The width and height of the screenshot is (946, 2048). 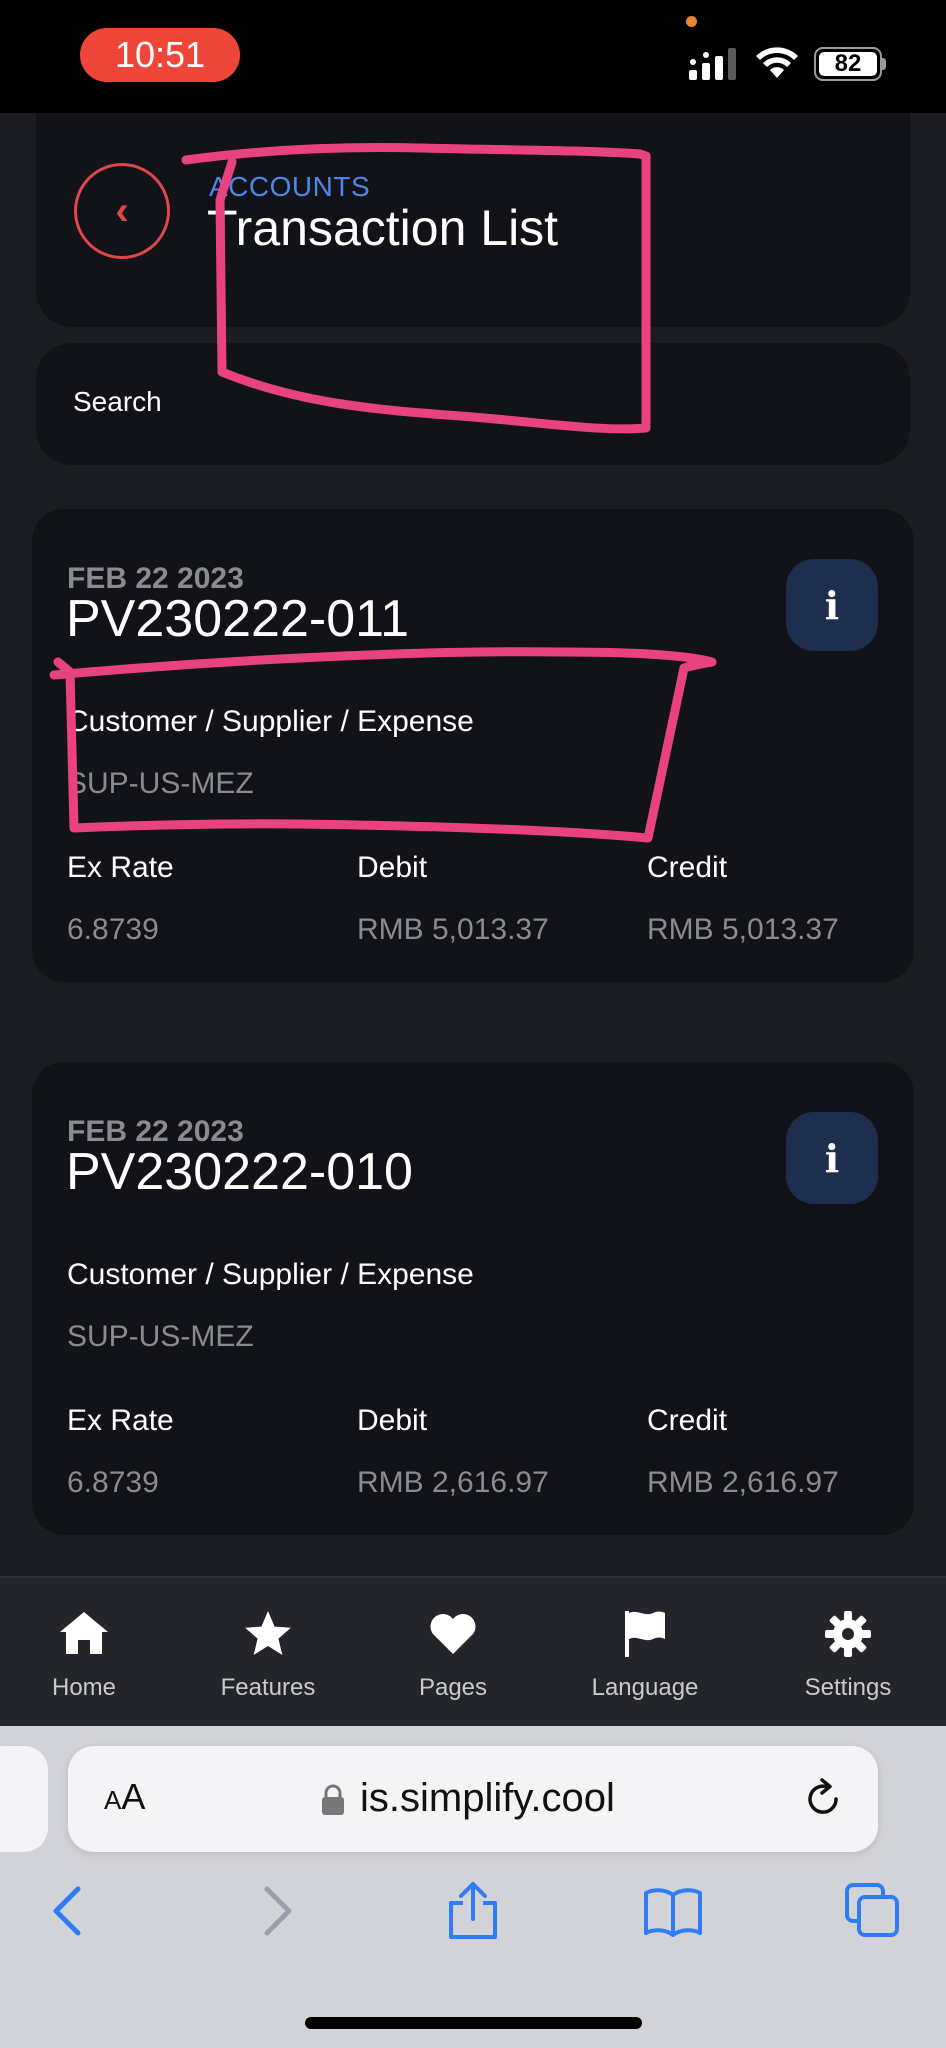 What do you see at coordinates (487, 1798) in the screenshot?
I see `url-text: is.simplify.cool` at bounding box center [487, 1798].